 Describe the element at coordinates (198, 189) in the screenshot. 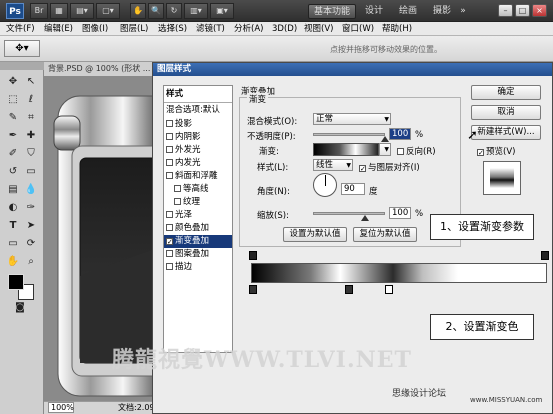

I see `style-item-5: 等高线` at that location.